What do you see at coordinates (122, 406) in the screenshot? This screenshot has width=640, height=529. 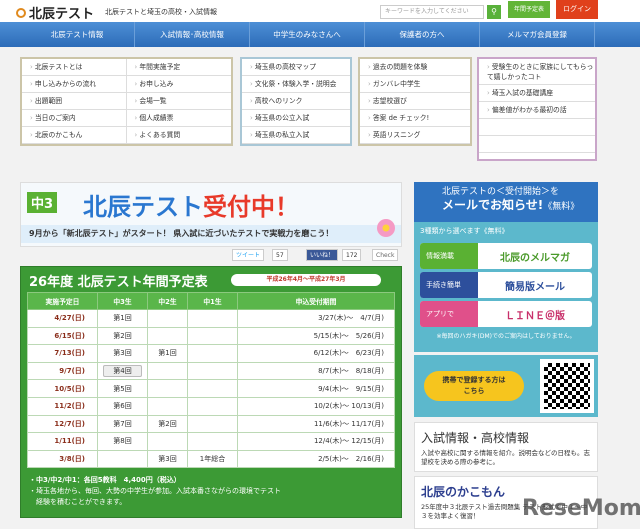 I see `table-cell: 第6回` at bounding box center [122, 406].